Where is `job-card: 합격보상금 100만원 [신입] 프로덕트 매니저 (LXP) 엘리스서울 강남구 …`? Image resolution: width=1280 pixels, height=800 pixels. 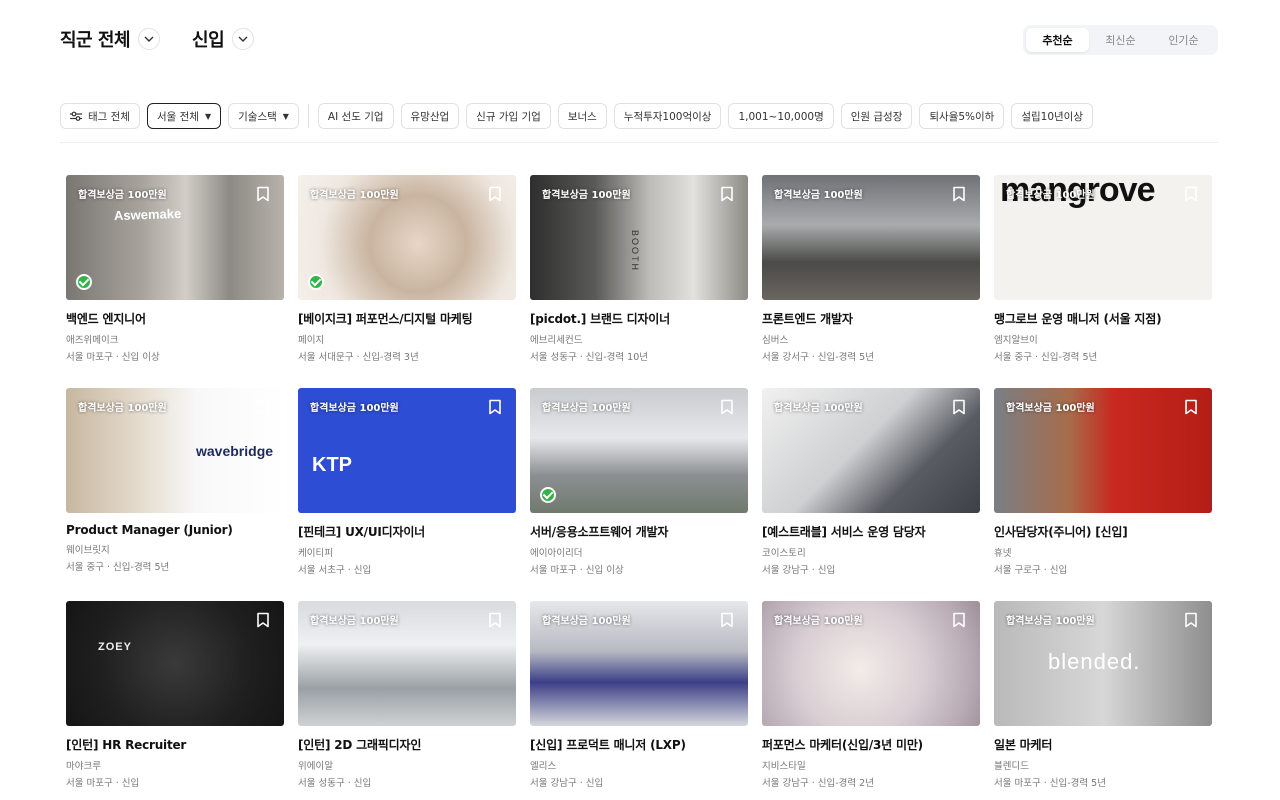
job-card: 합격보상금 100만원 [신입] 프로덕트 매니저 (LXP) 엘리스서울 강남구 … is located at coordinates (639, 700).